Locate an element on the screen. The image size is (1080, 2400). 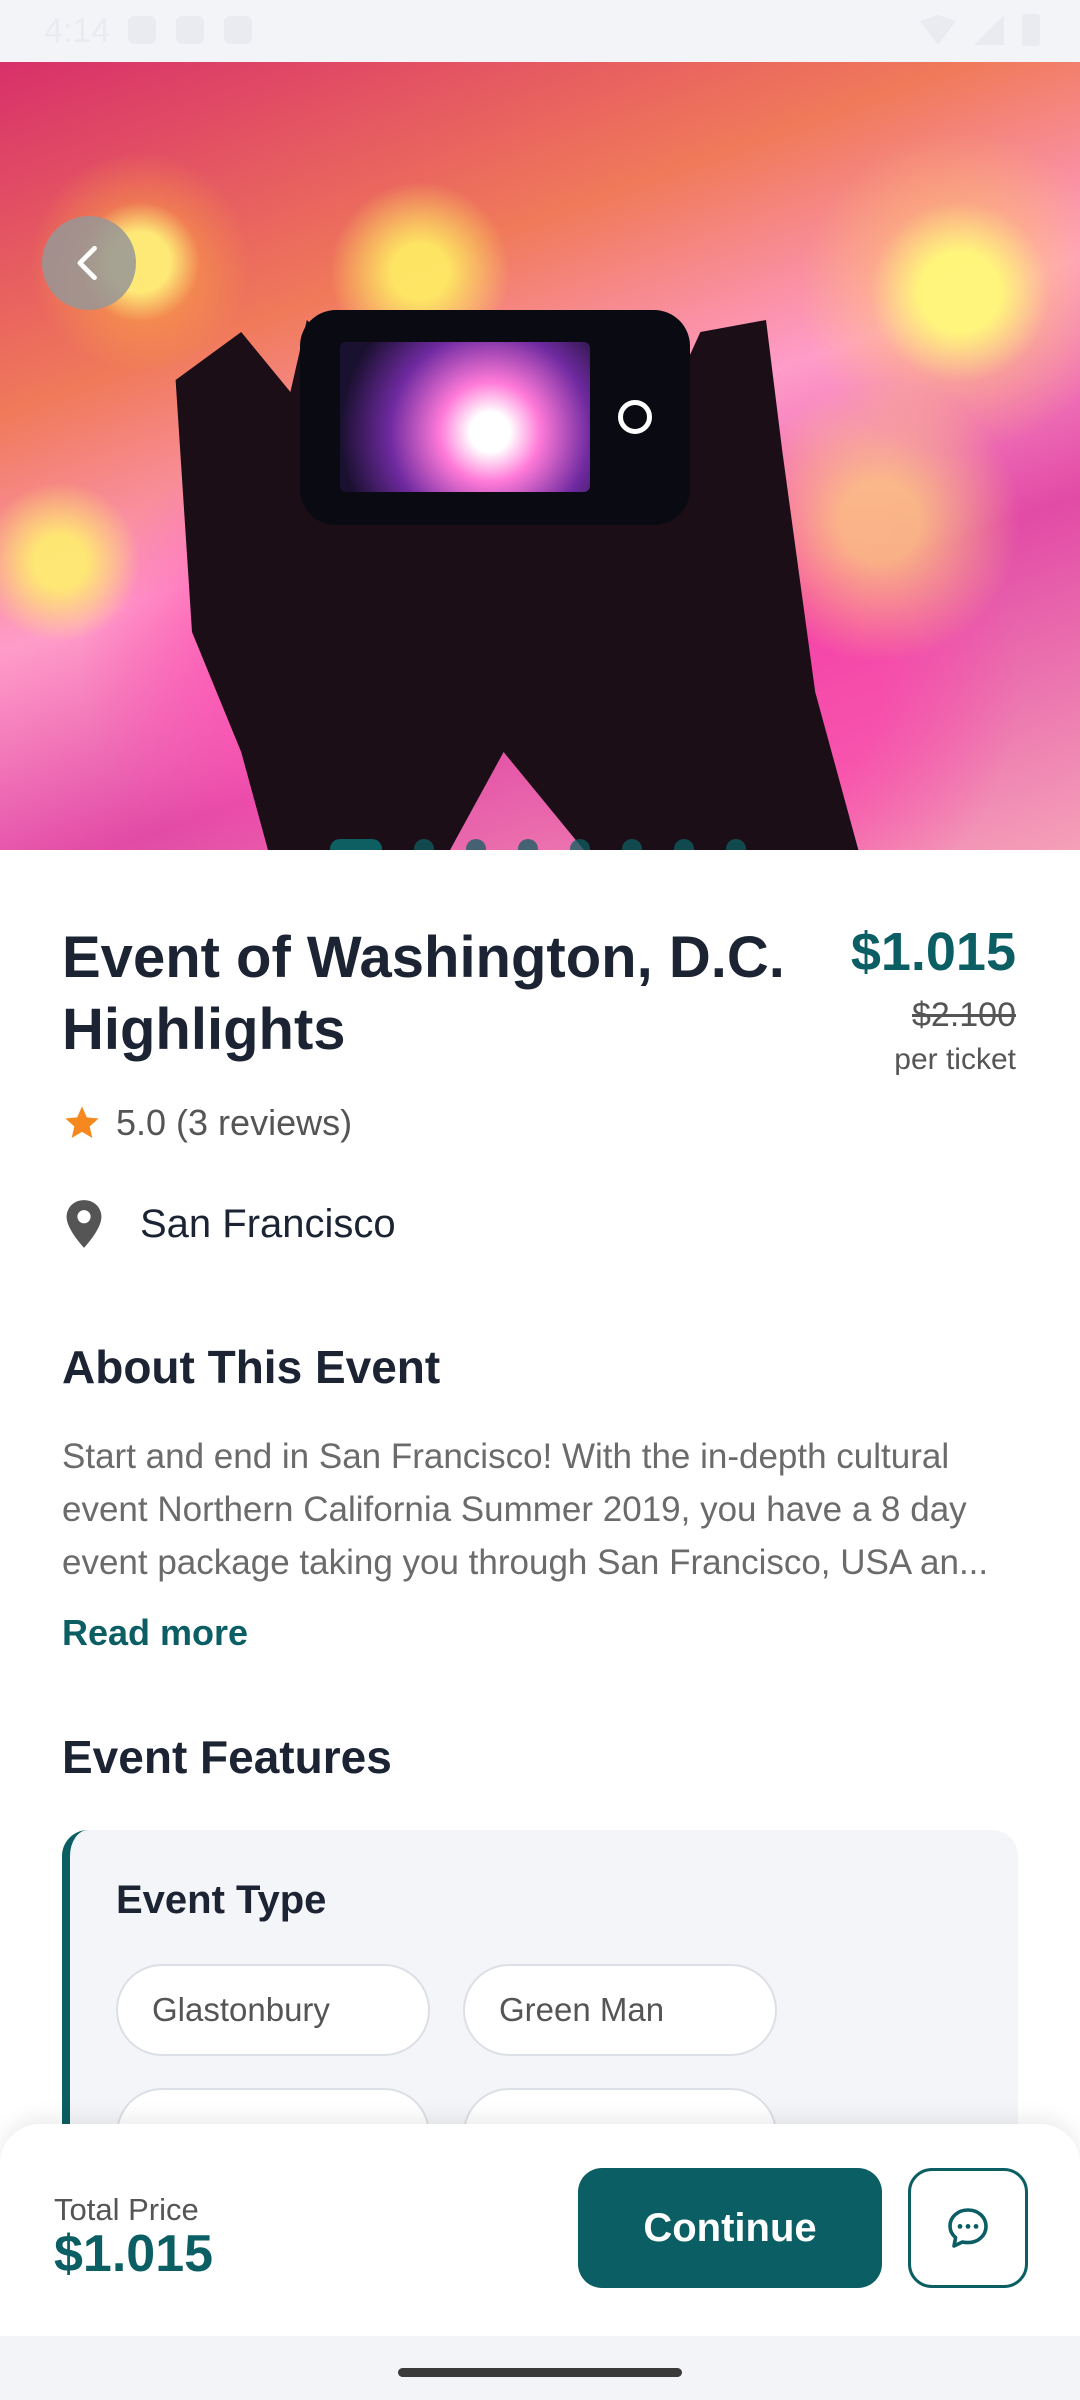
system-navigation-area is located at coordinates (540, 2368).